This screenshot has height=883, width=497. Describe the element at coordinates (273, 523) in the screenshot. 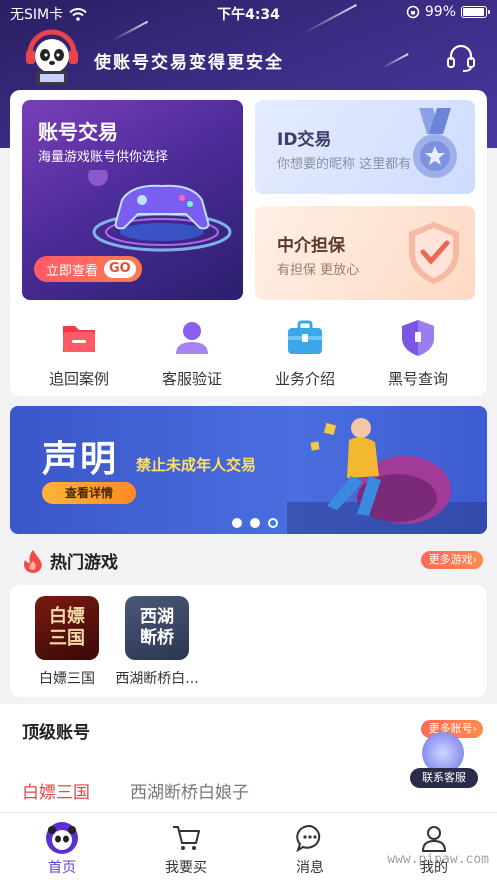

I see `carousel-dot-active` at that location.